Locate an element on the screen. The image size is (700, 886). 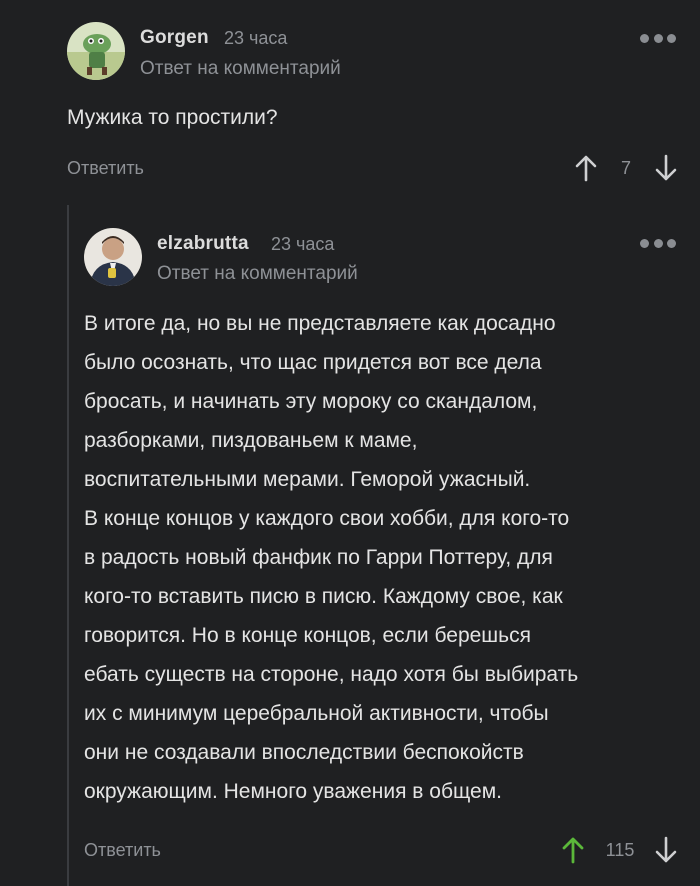
reply-reference-link: Ответ на комментарий is located at coordinates (257, 274).